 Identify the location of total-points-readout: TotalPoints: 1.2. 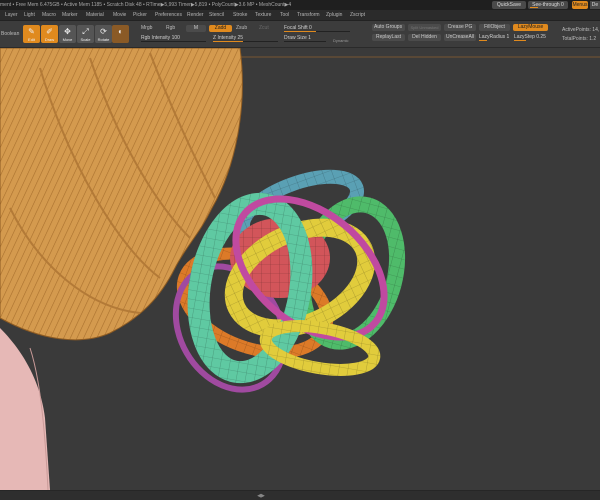
(579, 39).